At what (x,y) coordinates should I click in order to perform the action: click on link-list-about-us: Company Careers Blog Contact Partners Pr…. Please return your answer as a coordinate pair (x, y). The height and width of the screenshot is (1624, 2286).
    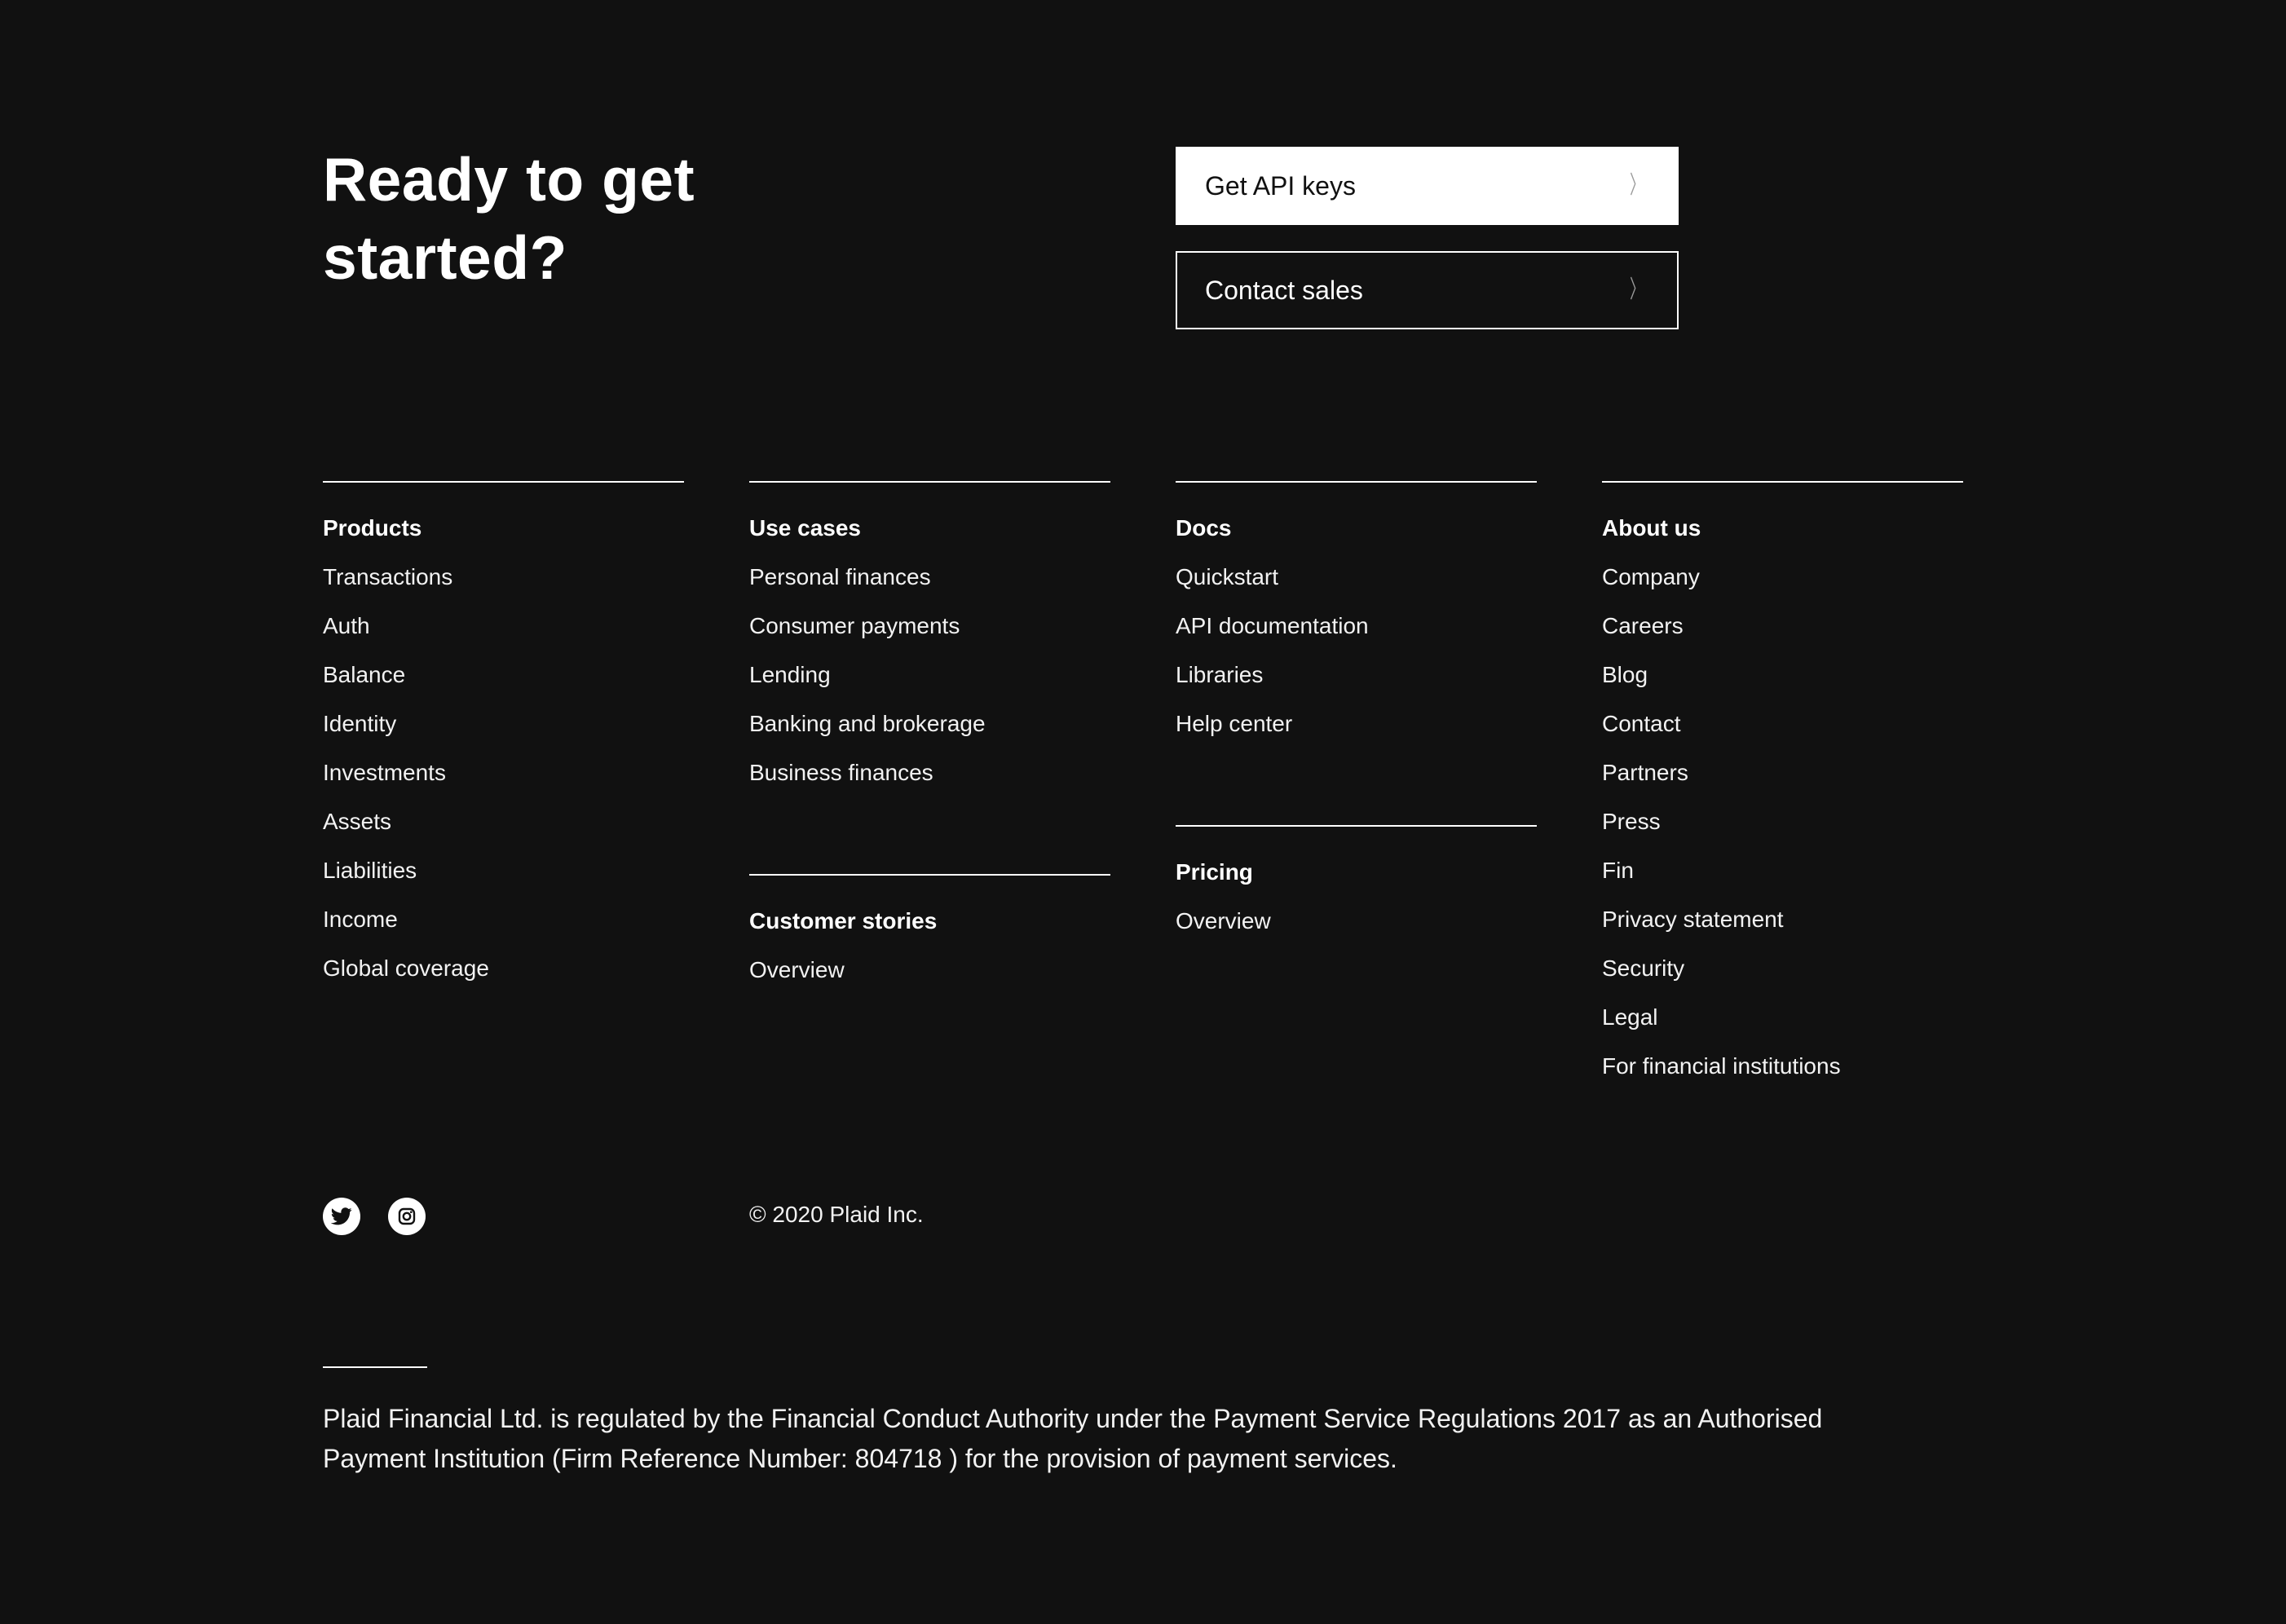
    Looking at the image, I should click on (1783, 822).